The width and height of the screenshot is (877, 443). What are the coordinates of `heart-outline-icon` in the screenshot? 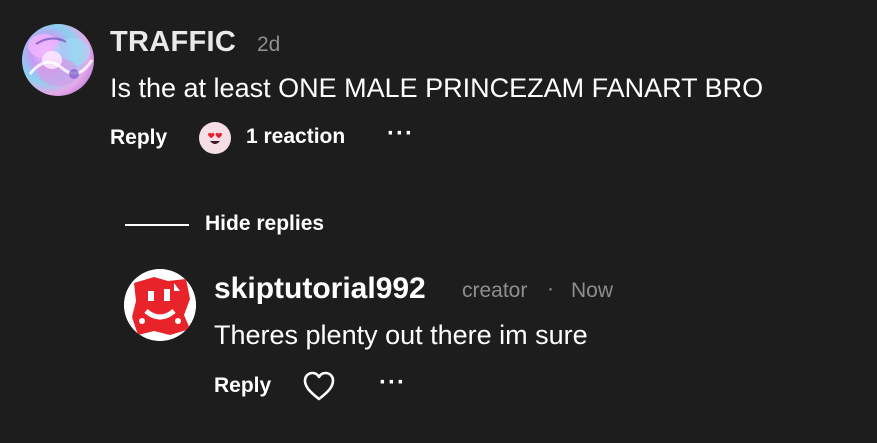 It's located at (319, 386).